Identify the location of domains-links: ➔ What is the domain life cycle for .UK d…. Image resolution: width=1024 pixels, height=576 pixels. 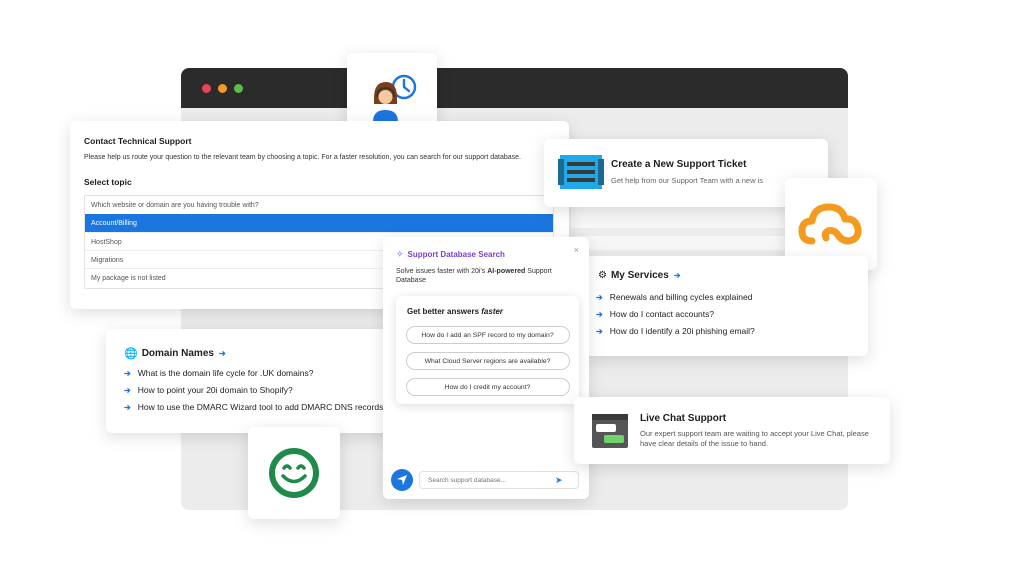
(259, 393).